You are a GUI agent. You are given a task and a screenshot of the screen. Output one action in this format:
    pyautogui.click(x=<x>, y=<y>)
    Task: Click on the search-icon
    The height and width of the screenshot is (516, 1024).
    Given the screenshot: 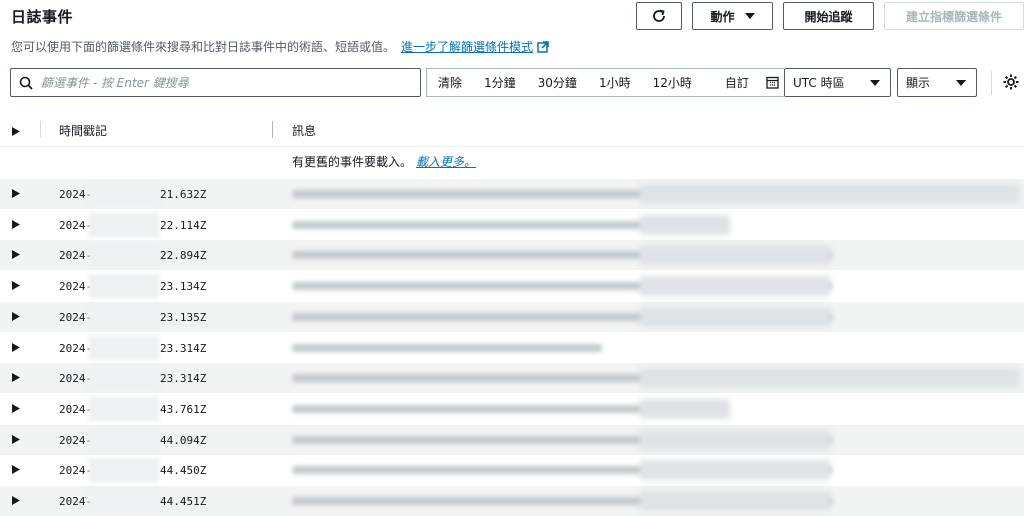 What is the action you would take?
    pyautogui.click(x=26, y=83)
    